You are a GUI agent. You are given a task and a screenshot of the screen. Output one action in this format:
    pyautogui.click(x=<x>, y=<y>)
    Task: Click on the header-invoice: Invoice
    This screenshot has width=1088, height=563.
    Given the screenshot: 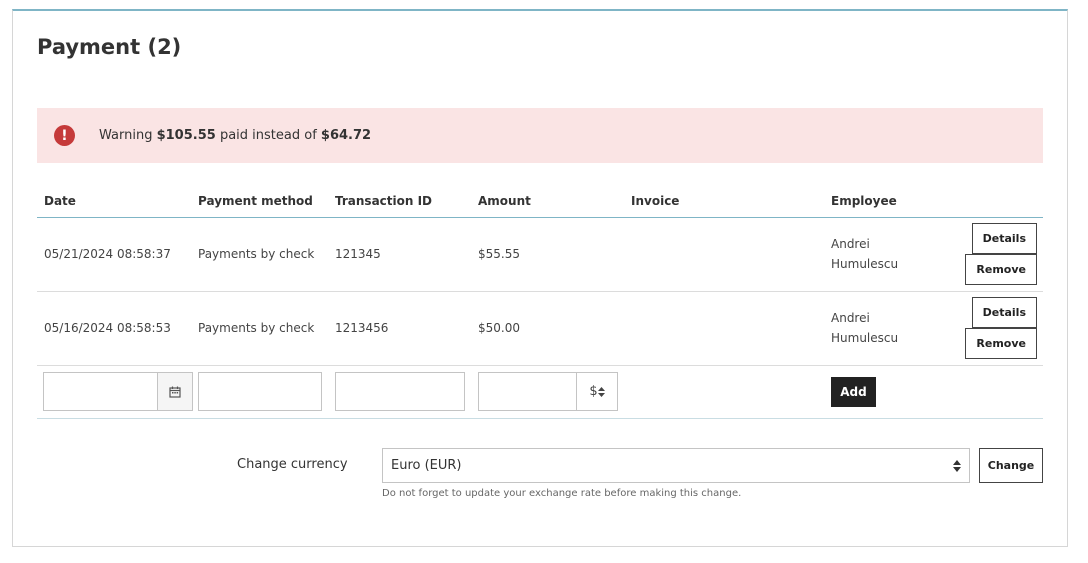 What is the action you would take?
    pyautogui.click(x=731, y=203)
    